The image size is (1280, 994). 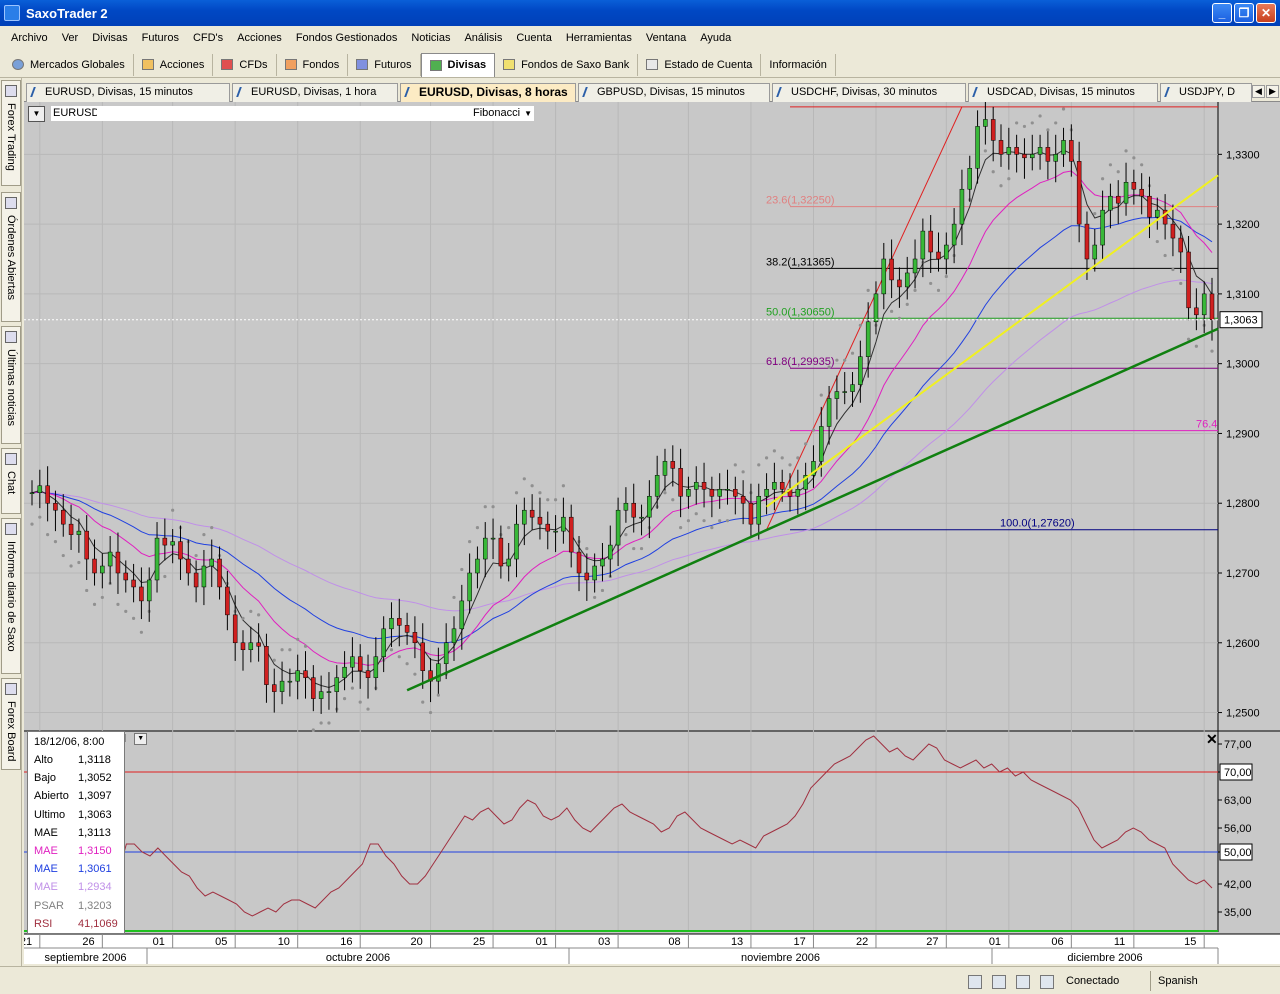 I want to click on x-tick-label: 22, so click(x=862, y=942).